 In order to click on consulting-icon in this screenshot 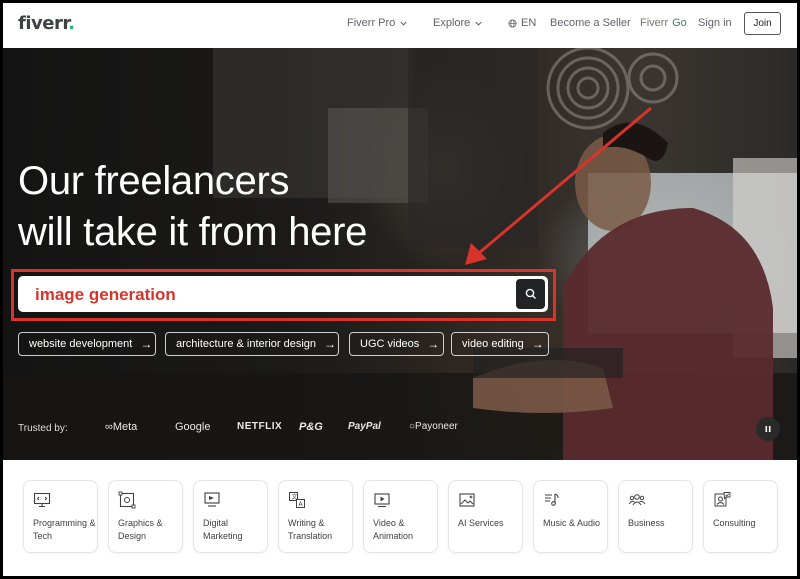, I will do `click(722, 499)`.